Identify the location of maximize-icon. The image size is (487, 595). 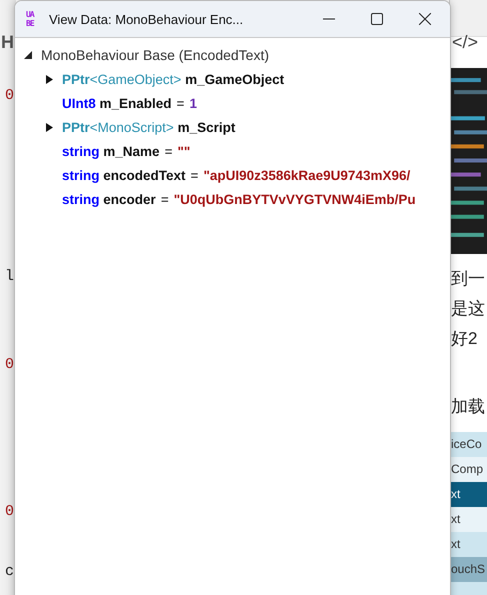
(377, 19).